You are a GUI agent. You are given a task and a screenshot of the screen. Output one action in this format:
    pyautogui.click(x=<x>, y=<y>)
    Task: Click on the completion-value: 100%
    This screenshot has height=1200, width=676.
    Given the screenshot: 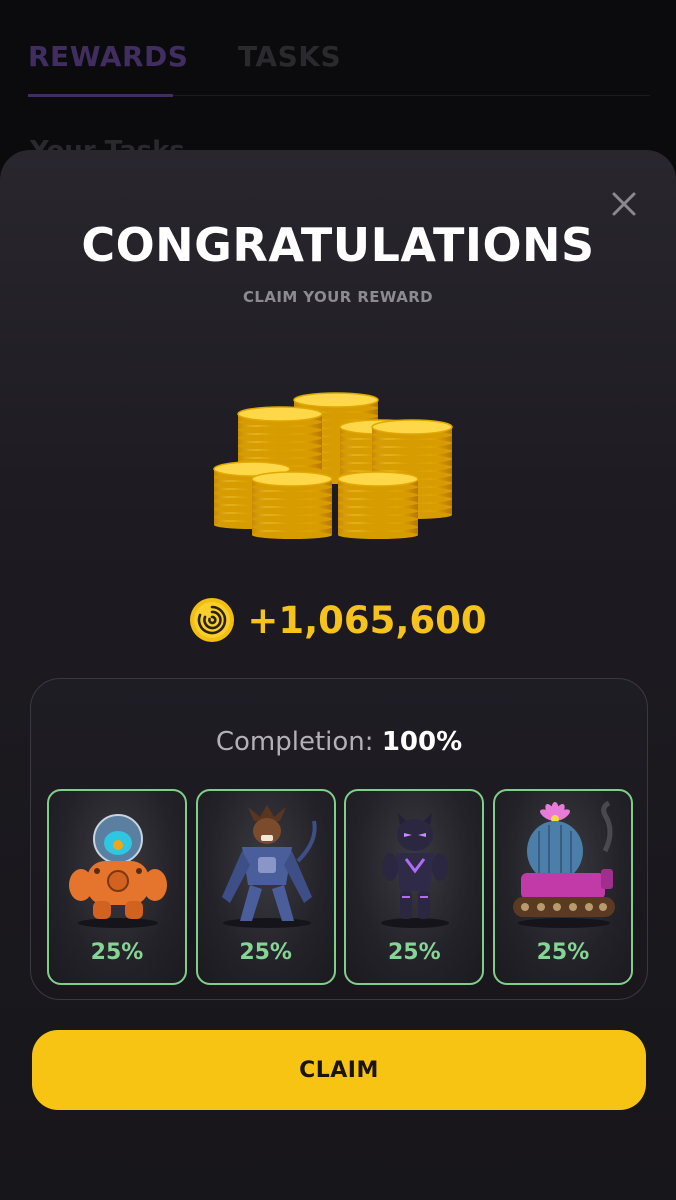 What is the action you would take?
    pyautogui.click(x=422, y=742)
    